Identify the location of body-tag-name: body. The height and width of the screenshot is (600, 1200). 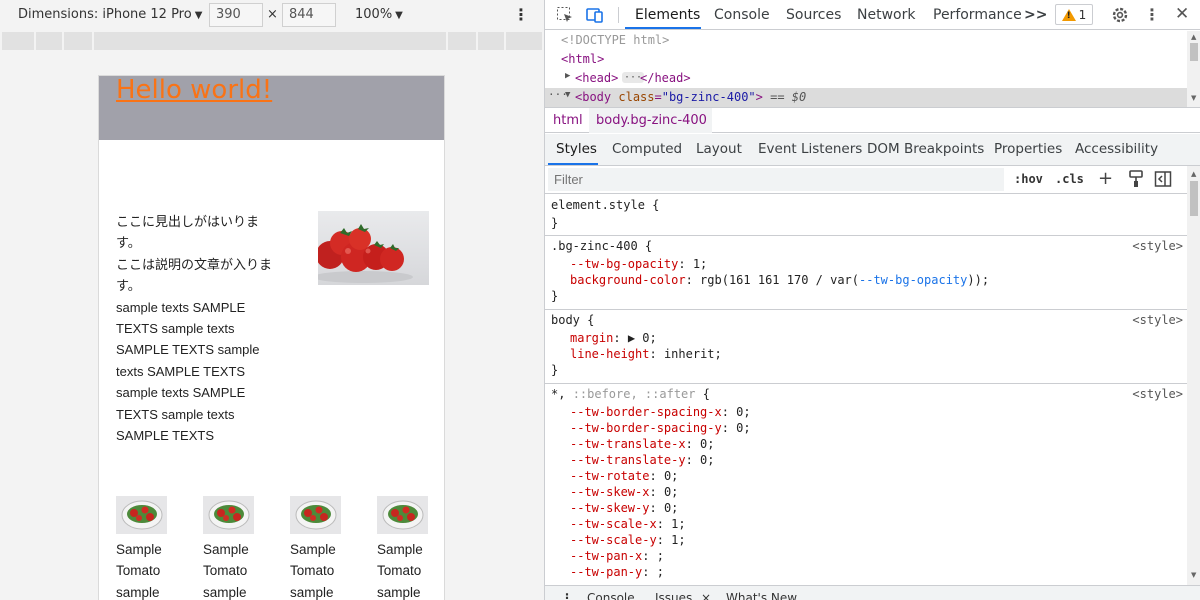
(597, 97).